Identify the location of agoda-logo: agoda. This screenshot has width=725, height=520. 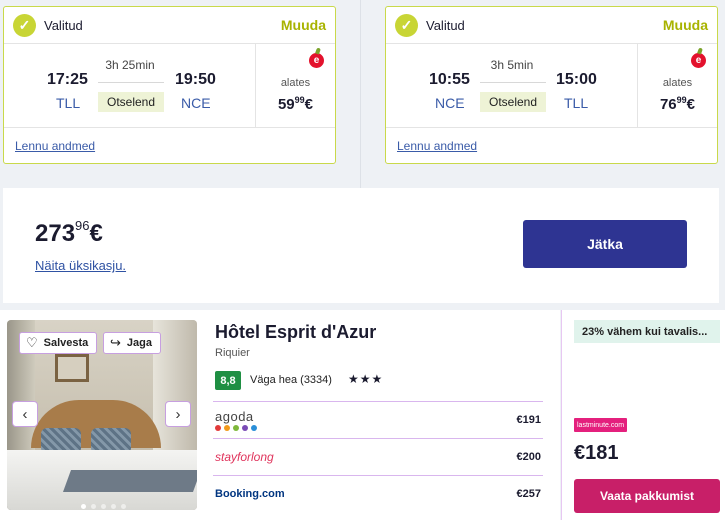
(236, 420).